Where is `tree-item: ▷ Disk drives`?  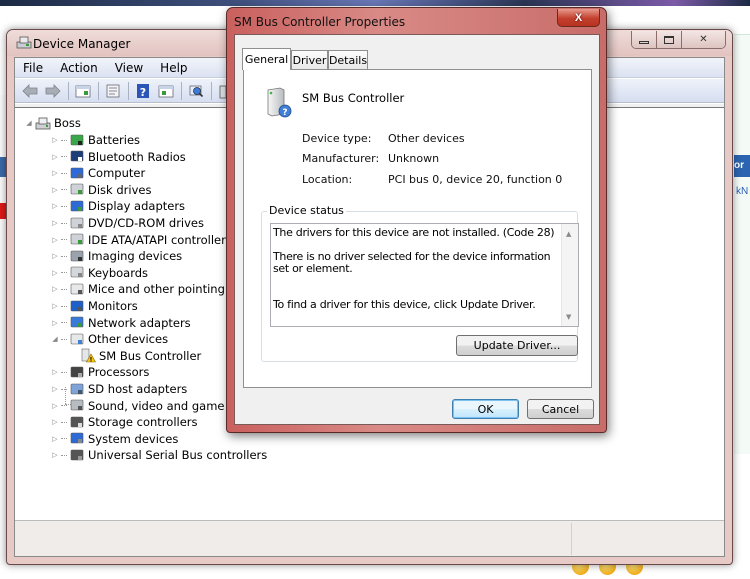
tree-item: ▷ Disk drives is located at coordinates (101, 190).